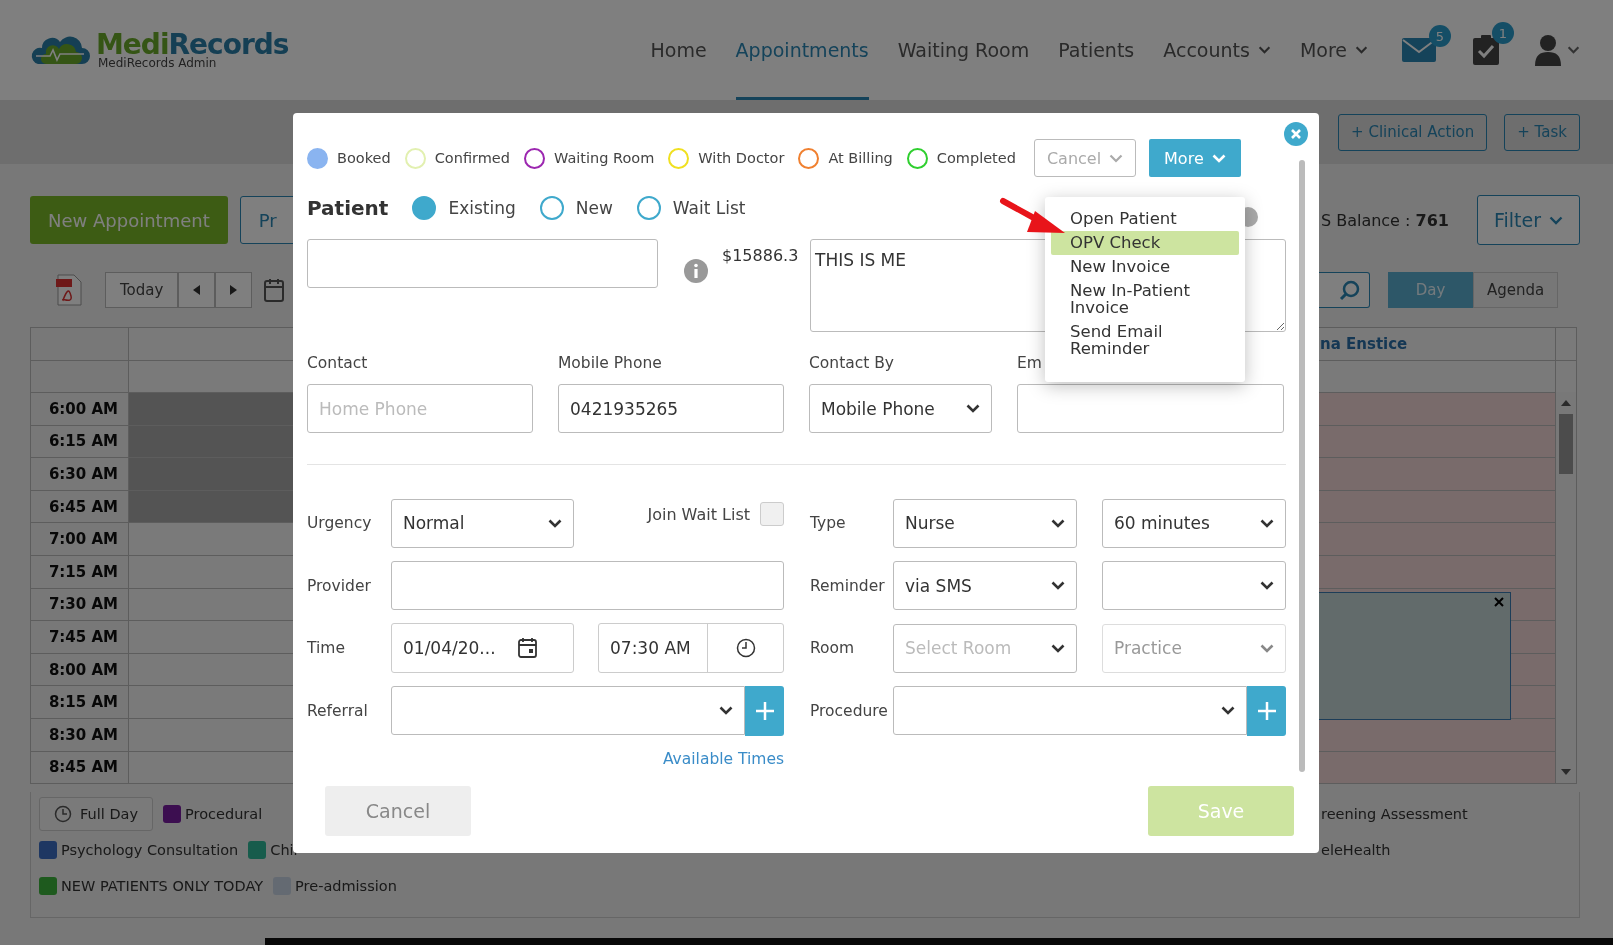 This screenshot has width=1613, height=945. Describe the element at coordinates (1394, 814) in the screenshot. I see `legend-label: reening Assessment` at that location.